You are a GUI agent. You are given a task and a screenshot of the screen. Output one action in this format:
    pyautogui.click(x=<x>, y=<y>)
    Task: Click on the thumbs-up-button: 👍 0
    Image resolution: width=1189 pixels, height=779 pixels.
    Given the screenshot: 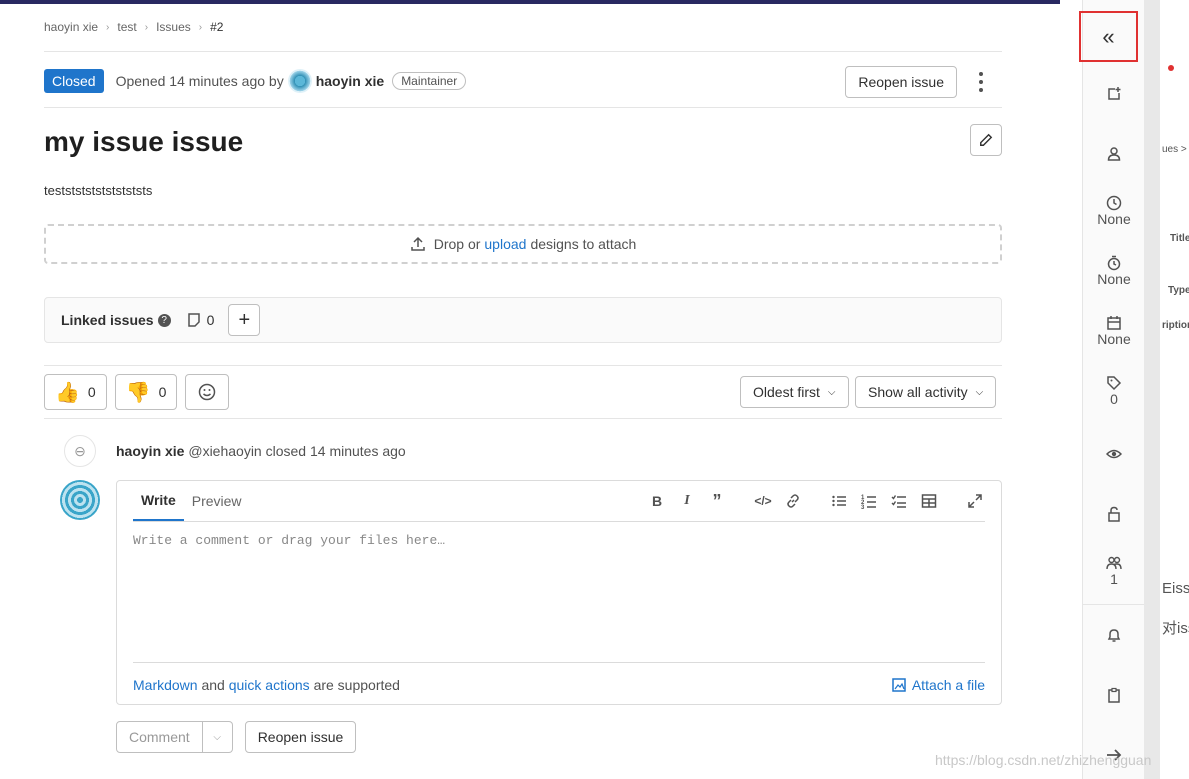 What is the action you would take?
    pyautogui.click(x=75, y=392)
    